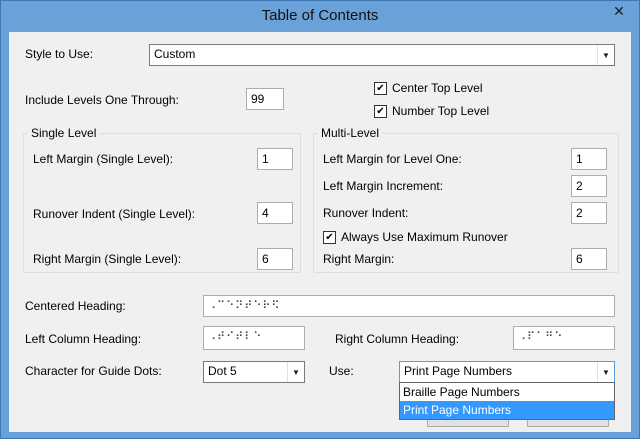 This screenshot has height=439, width=640. What do you see at coordinates (424, 237) in the screenshot?
I see `always-max-runover-label: Always Use Maximum Runover` at bounding box center [424, 237].